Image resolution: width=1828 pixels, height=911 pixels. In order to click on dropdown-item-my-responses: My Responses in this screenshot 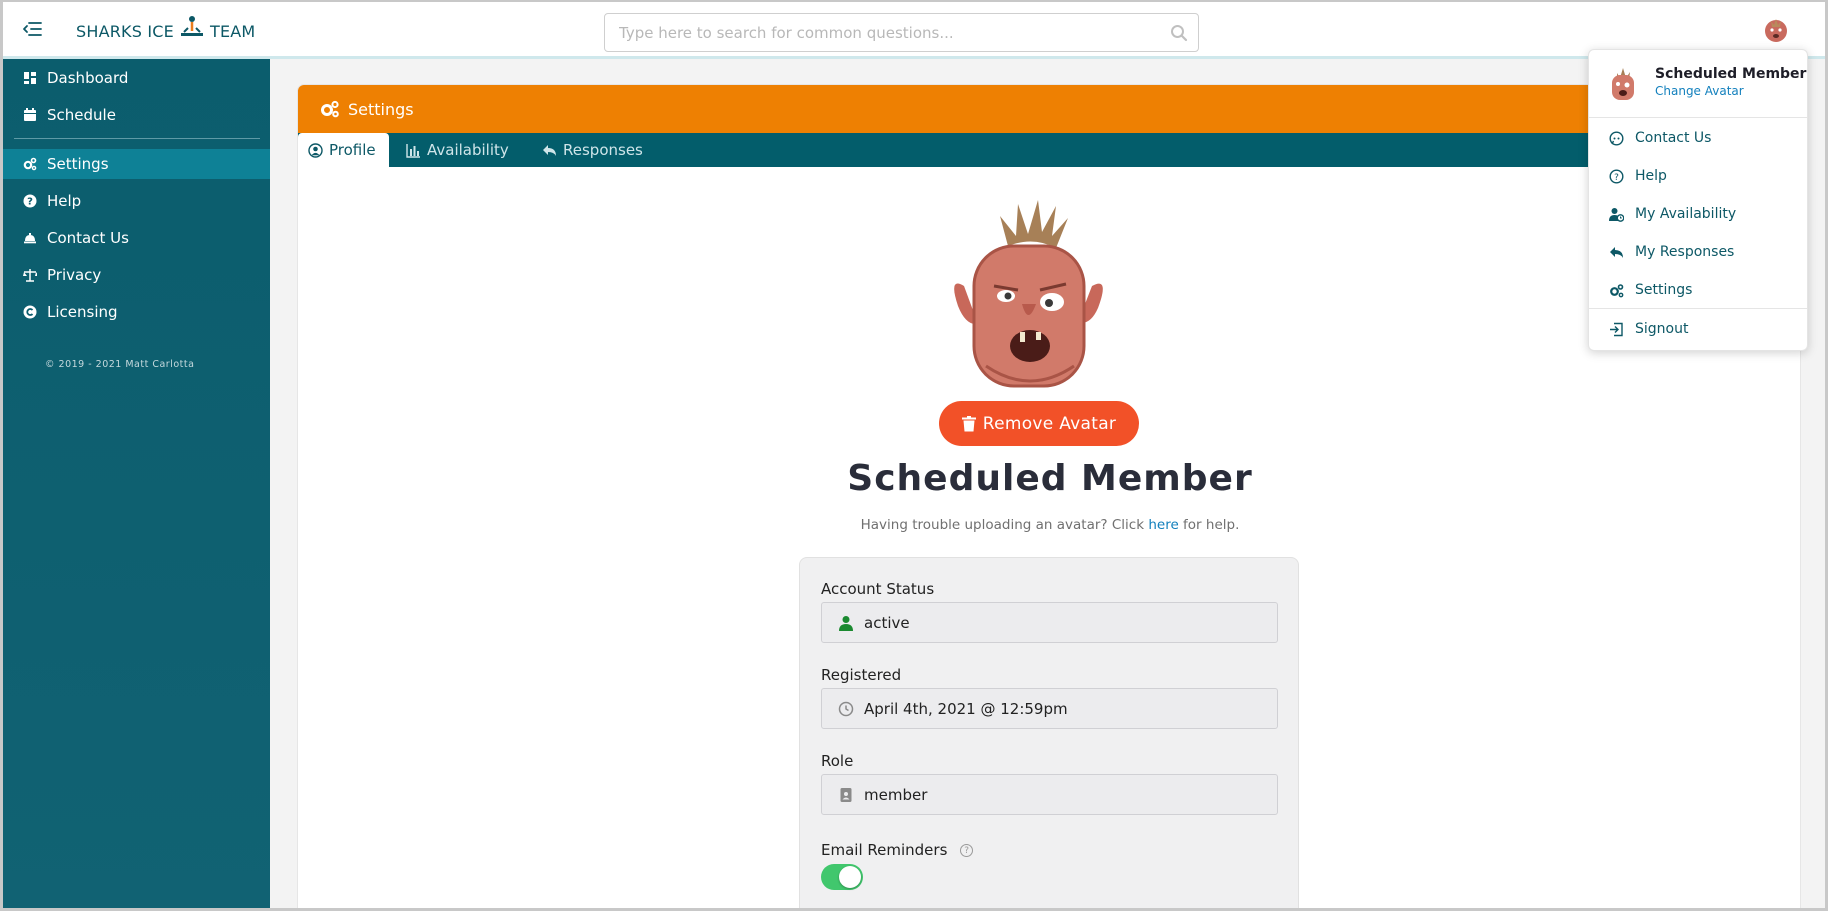, I will do `click(1698, 252)`.